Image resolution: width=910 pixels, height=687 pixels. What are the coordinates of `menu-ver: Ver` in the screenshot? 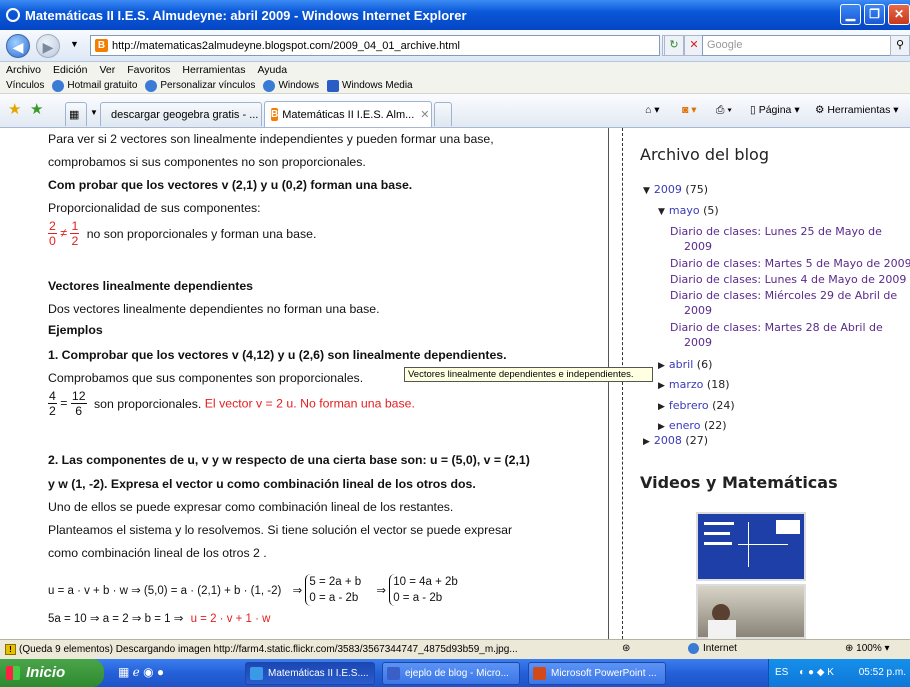 It's located at (107, 70).